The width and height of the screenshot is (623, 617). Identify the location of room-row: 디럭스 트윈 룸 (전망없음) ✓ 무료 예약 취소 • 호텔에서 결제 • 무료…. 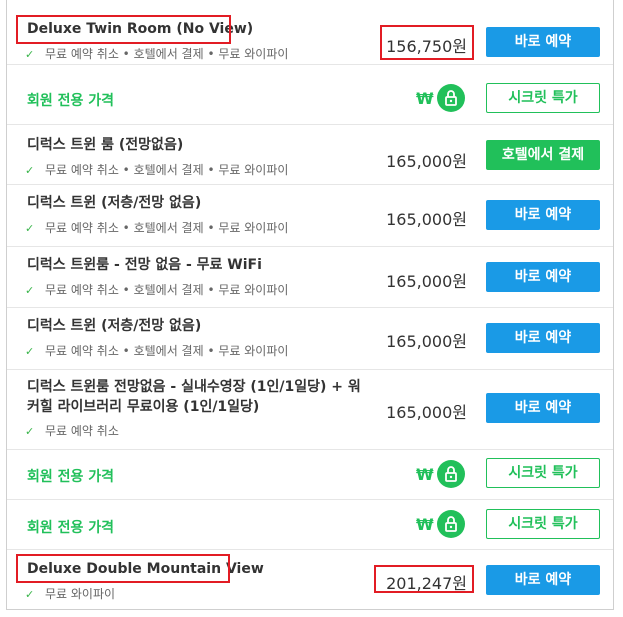
(310, 155).